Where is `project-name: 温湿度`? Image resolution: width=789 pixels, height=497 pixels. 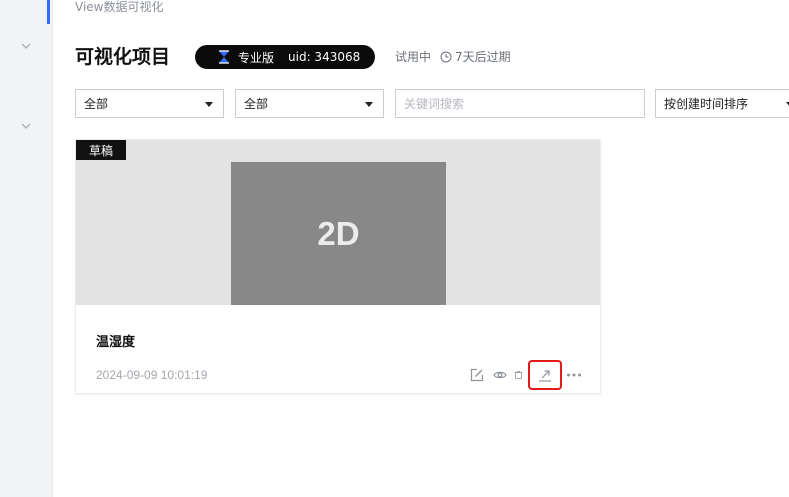 project-name: 温湿度 is located at coordinates (116, 342).